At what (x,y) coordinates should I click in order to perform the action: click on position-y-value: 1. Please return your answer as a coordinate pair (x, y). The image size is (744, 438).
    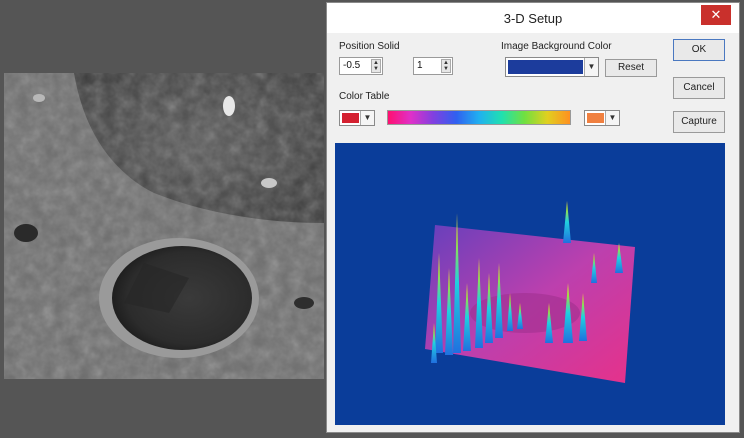
    Looking at the image, I should click on (420, 65).